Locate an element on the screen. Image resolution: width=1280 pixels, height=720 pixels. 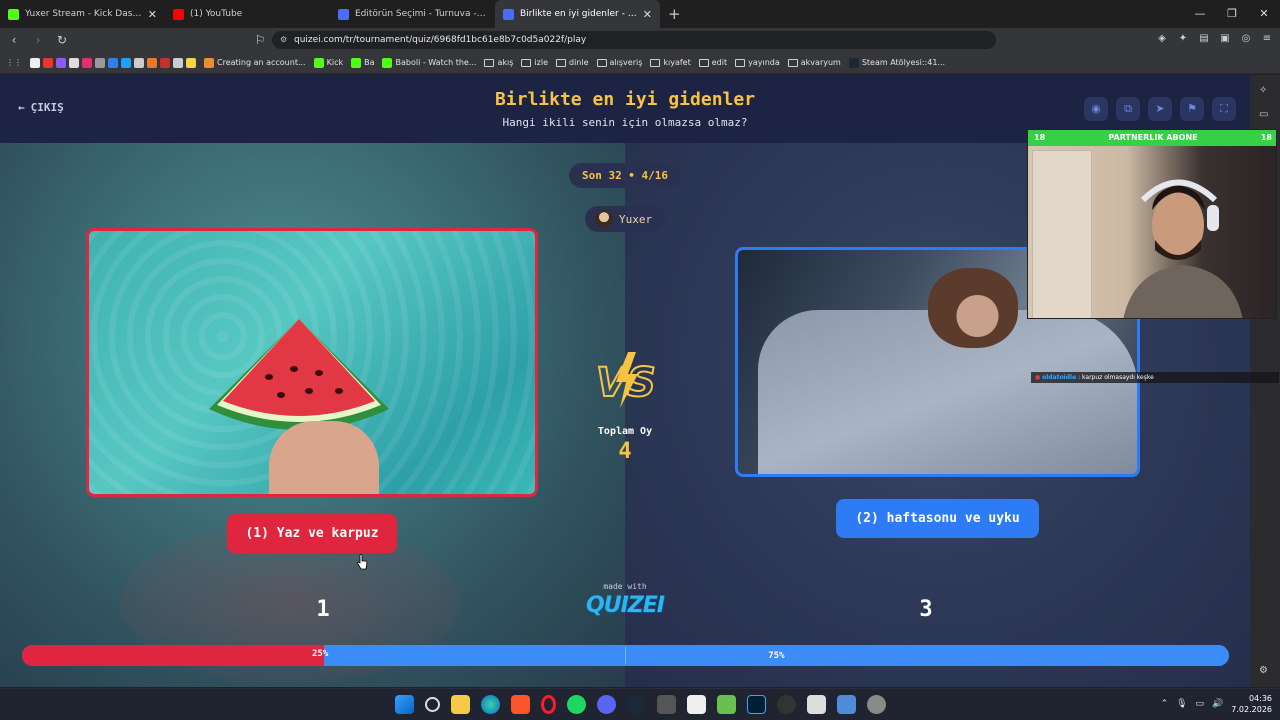
bookmark-favicons is located at coordinates (113, 62).